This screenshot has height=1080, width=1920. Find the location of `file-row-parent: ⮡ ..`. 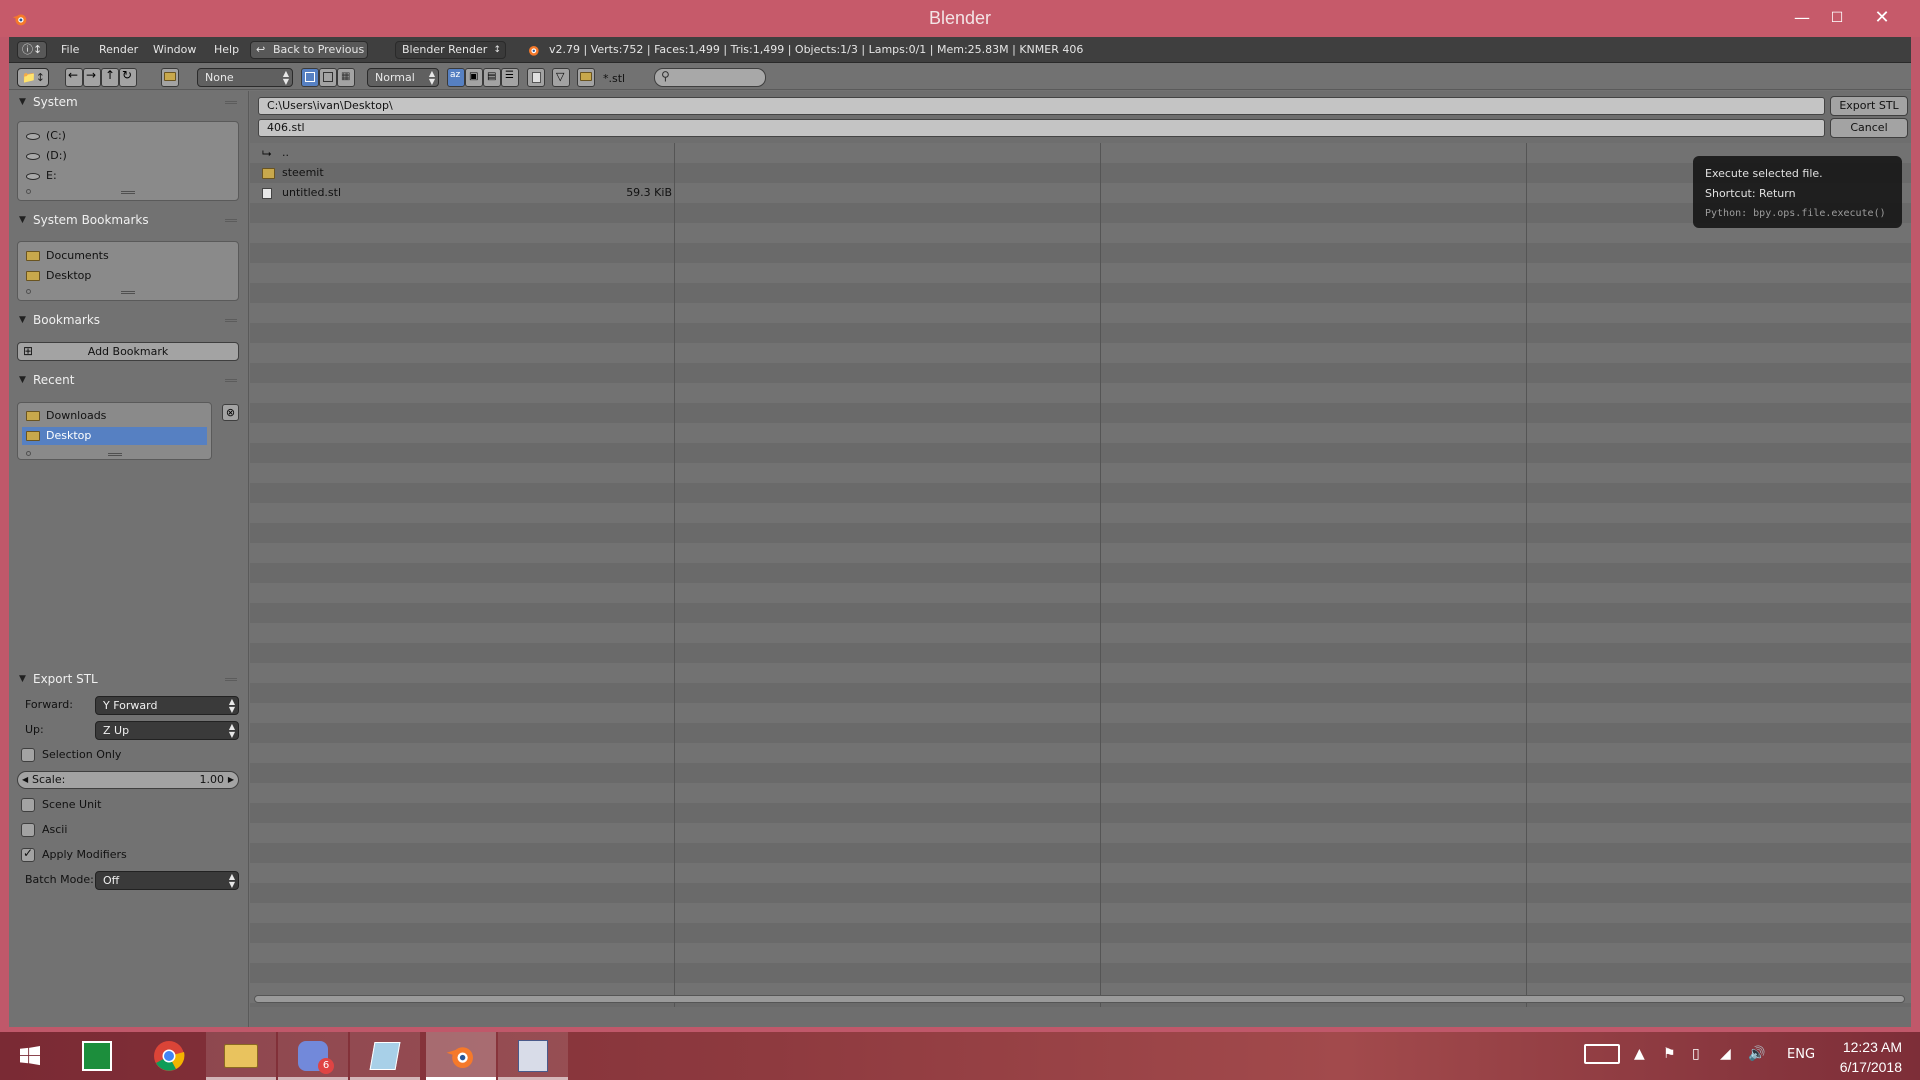

file-row-parent: ⮡ .. is located at coordinates (467, 153).